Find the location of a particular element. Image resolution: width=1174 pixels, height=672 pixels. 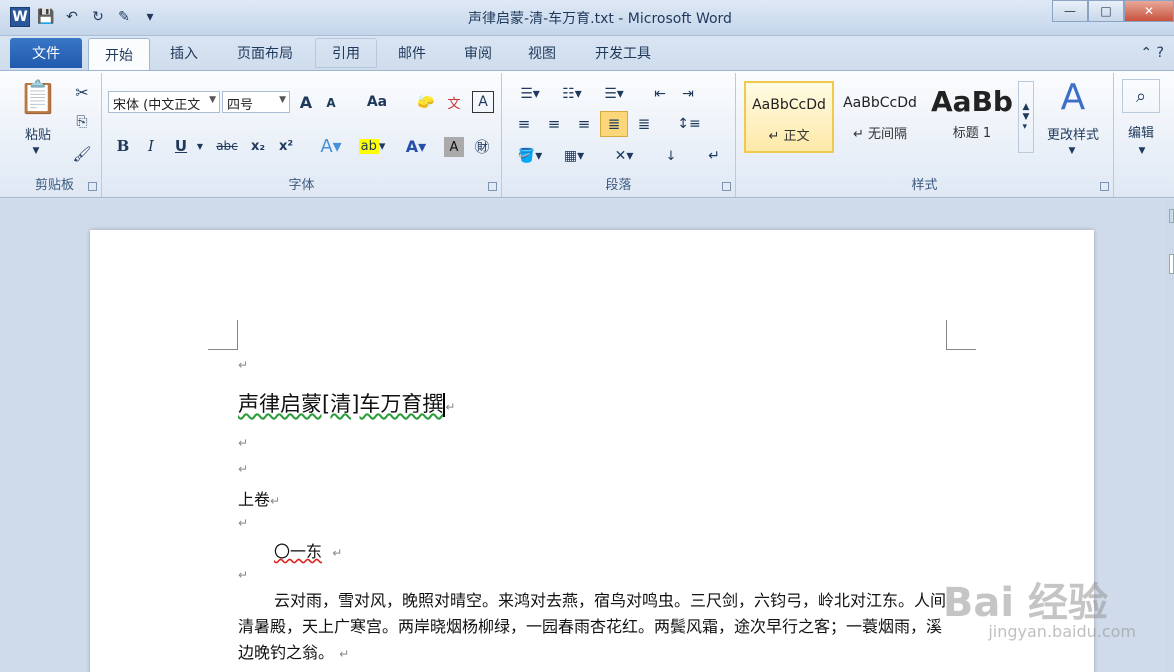

empty-paragraph: ↵ is located at coordinates (243, 469).